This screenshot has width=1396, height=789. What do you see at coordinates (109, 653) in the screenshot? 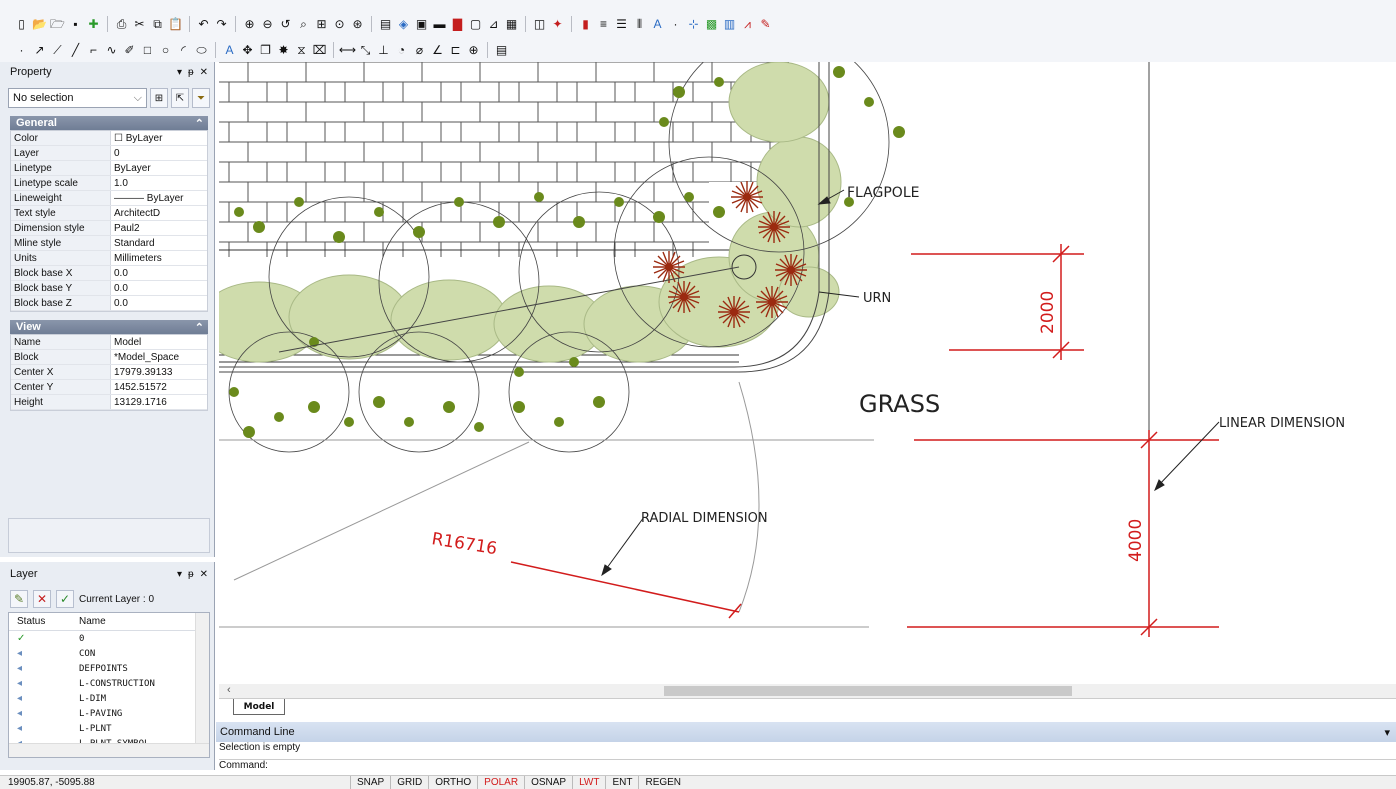
I see `layer-row: ◂ CON` at bounding box center [109, 653].